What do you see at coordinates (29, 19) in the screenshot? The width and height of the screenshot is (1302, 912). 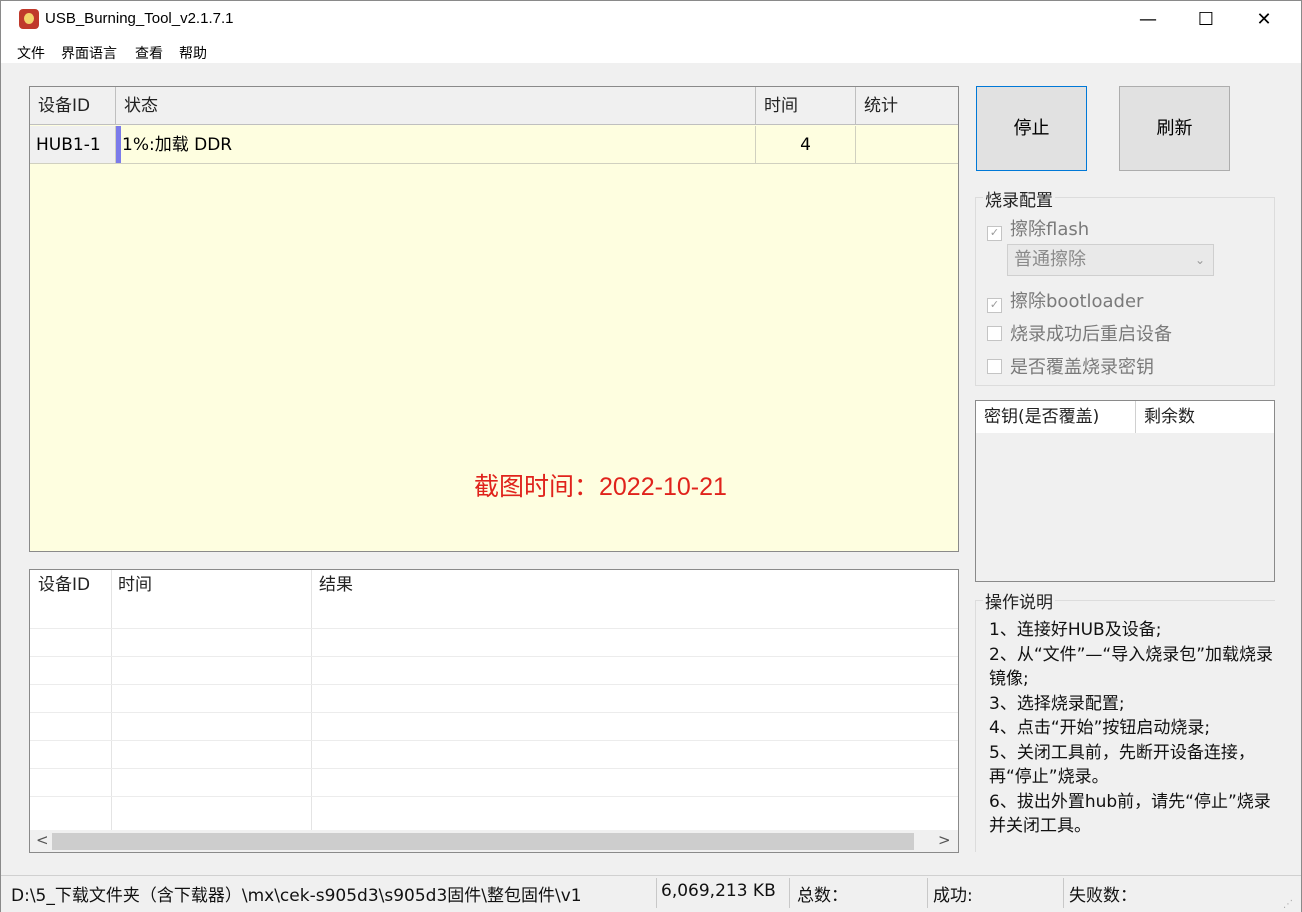 I see `app-logo-icon` at bounding box center [29, 19].